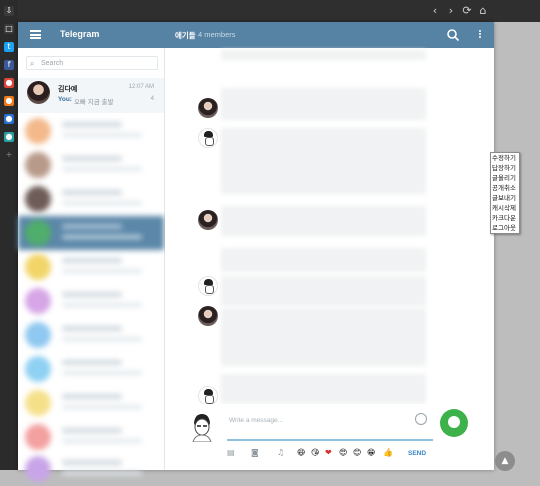  I want to click on context-menu-item: 수정하기, so click(505, 158).